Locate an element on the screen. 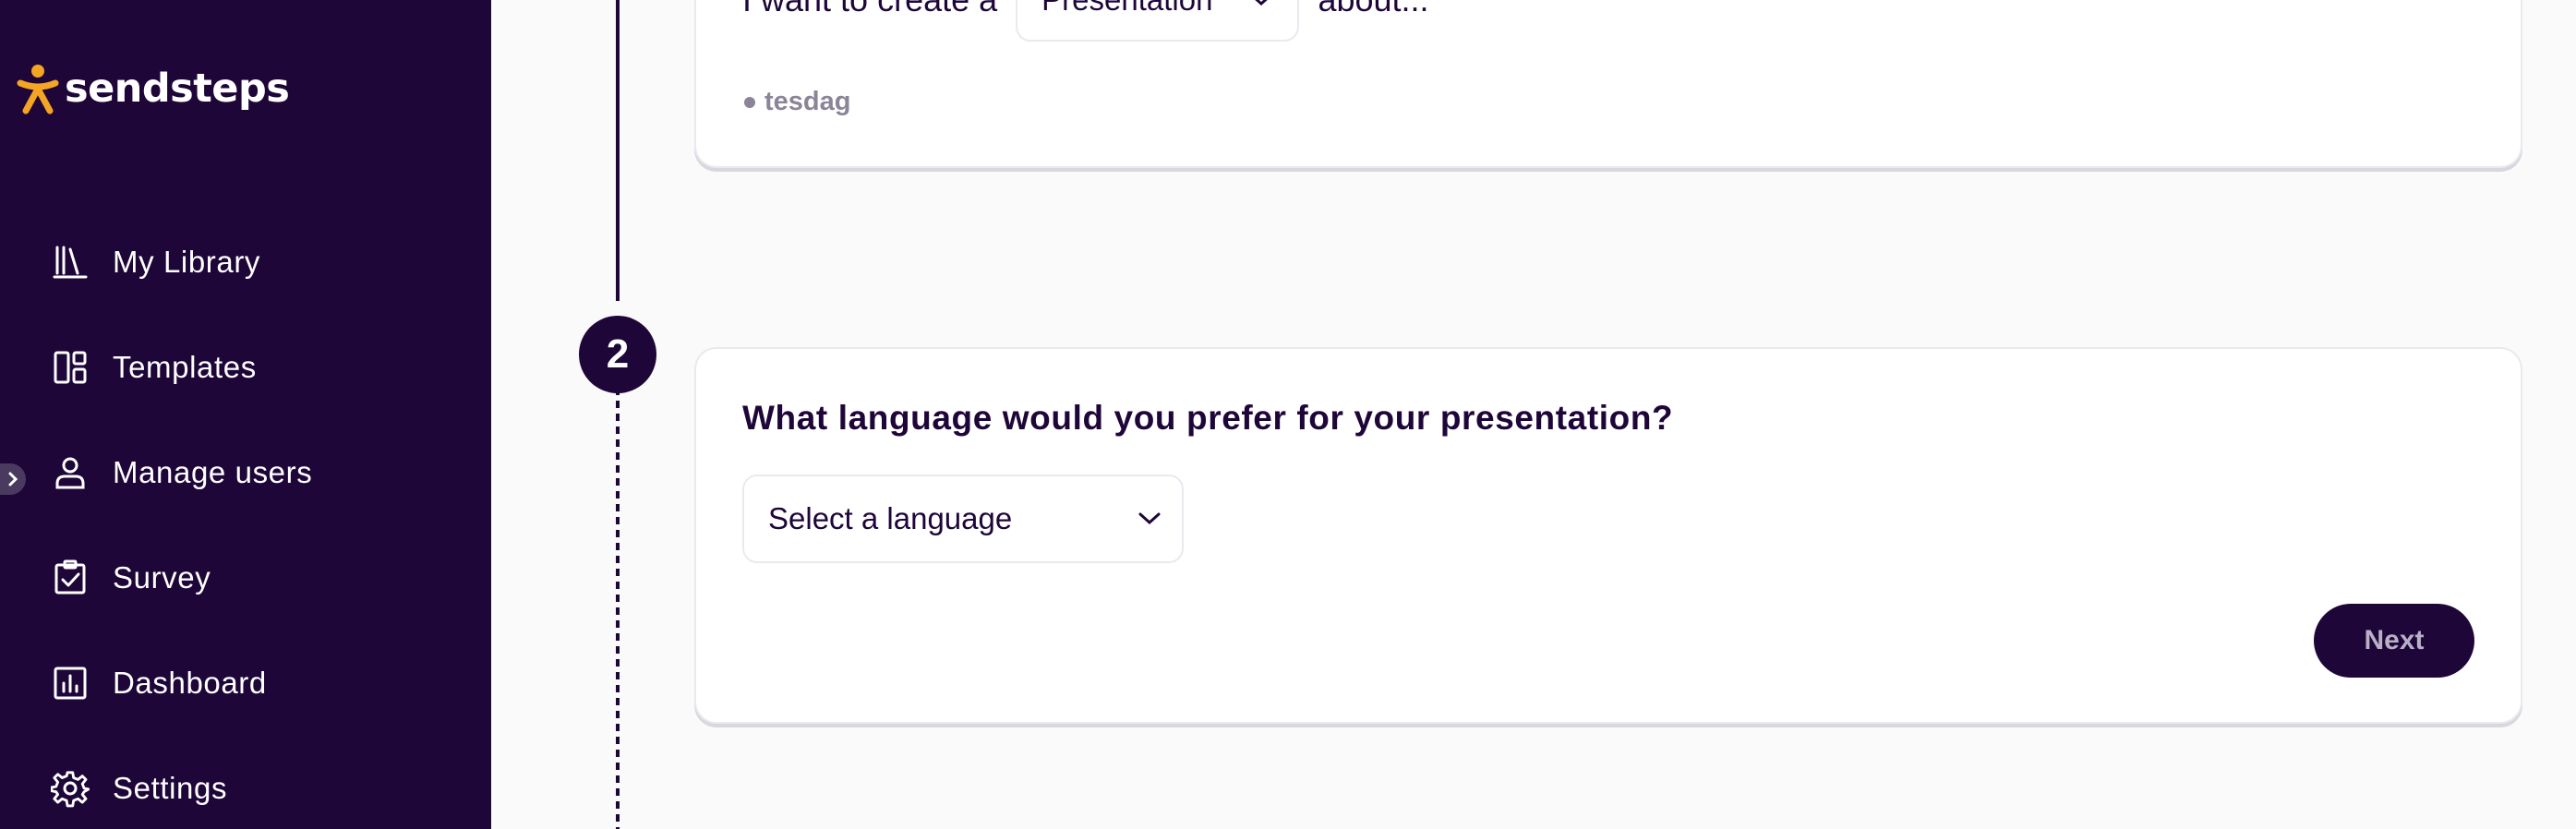  clipboard-check-icon is located at coordinates (70, 578).